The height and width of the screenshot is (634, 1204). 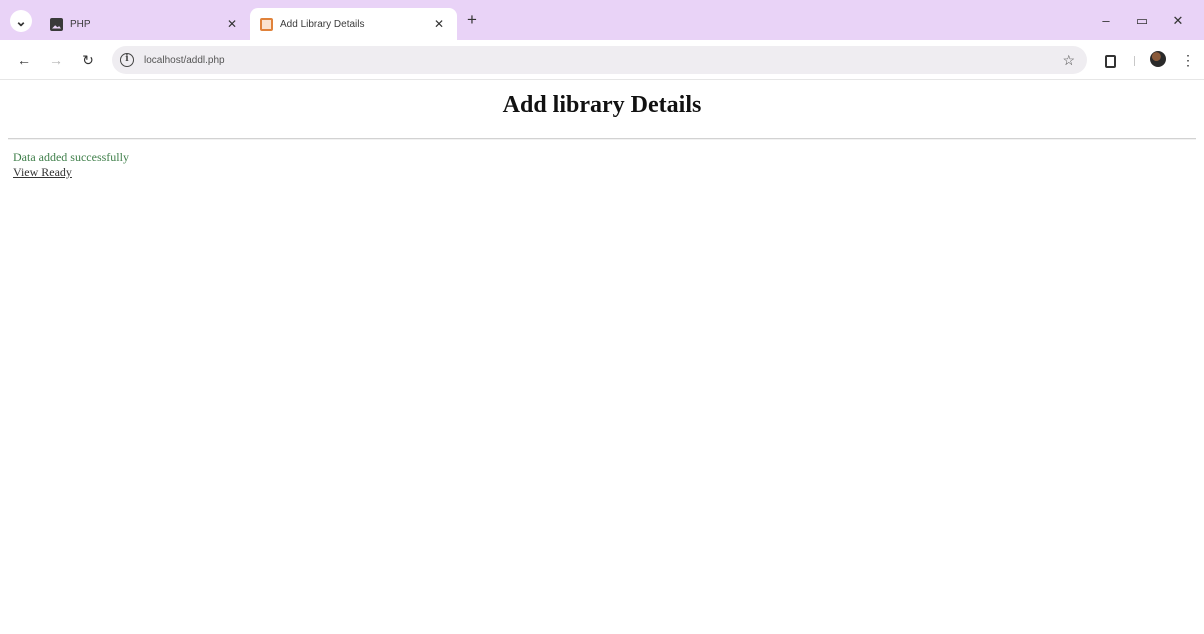 What do you see at coordinates (602, 105) in the screenshot?
I see `page-title: Add library Details` at bounding box center [602, 105].